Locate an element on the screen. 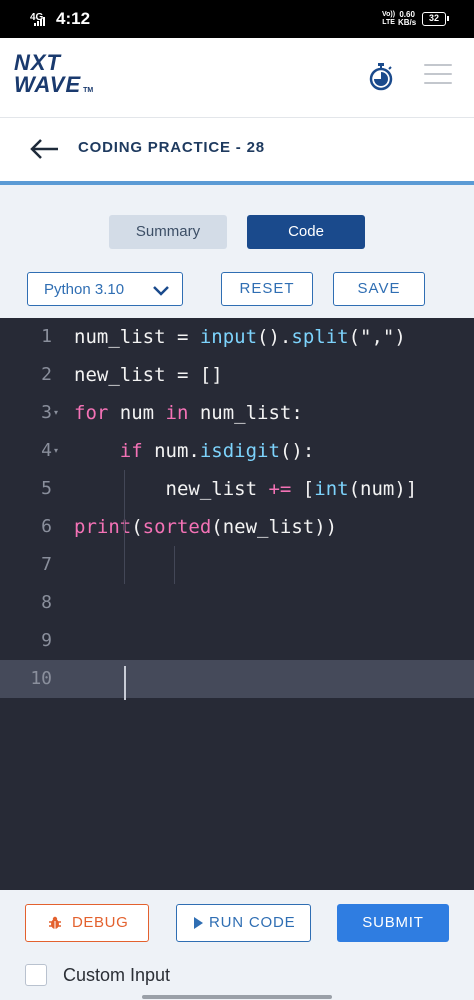  play-icon is located at coordinates (198, 923).